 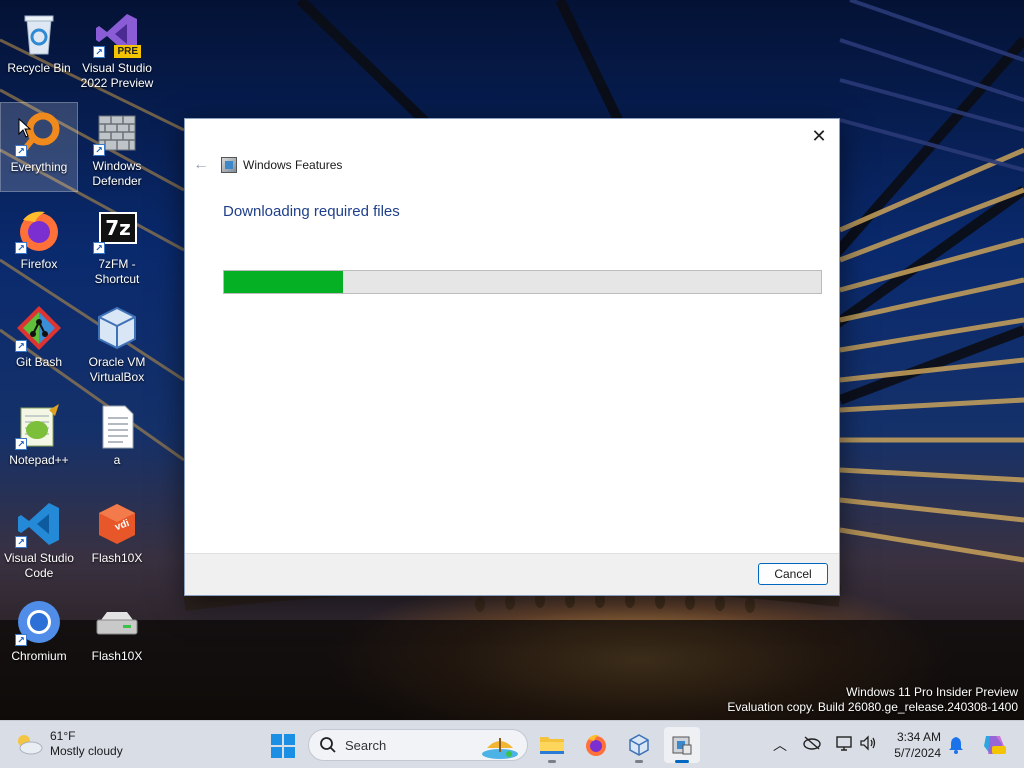 I want to click on dialog-footer: Cancel, so click(x=512, y=574).